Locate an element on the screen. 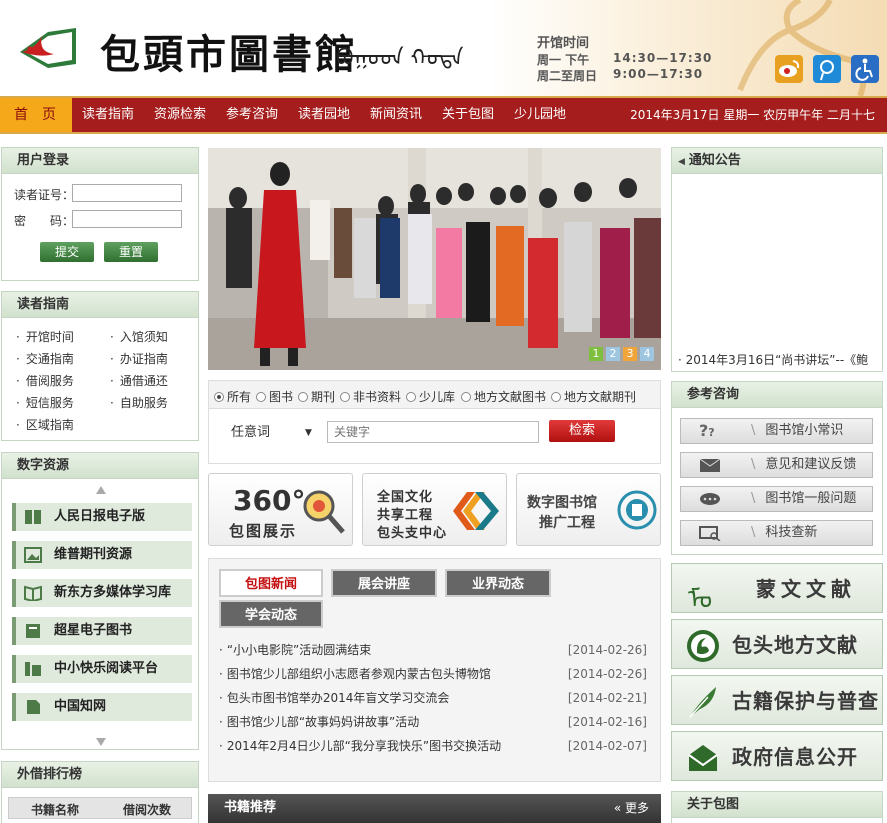 The width and height of the screenshot is (887, 823). news-title: 图书馆少儿部“故事妈妈讲故事”活动 is located at coordinates (319, 722).